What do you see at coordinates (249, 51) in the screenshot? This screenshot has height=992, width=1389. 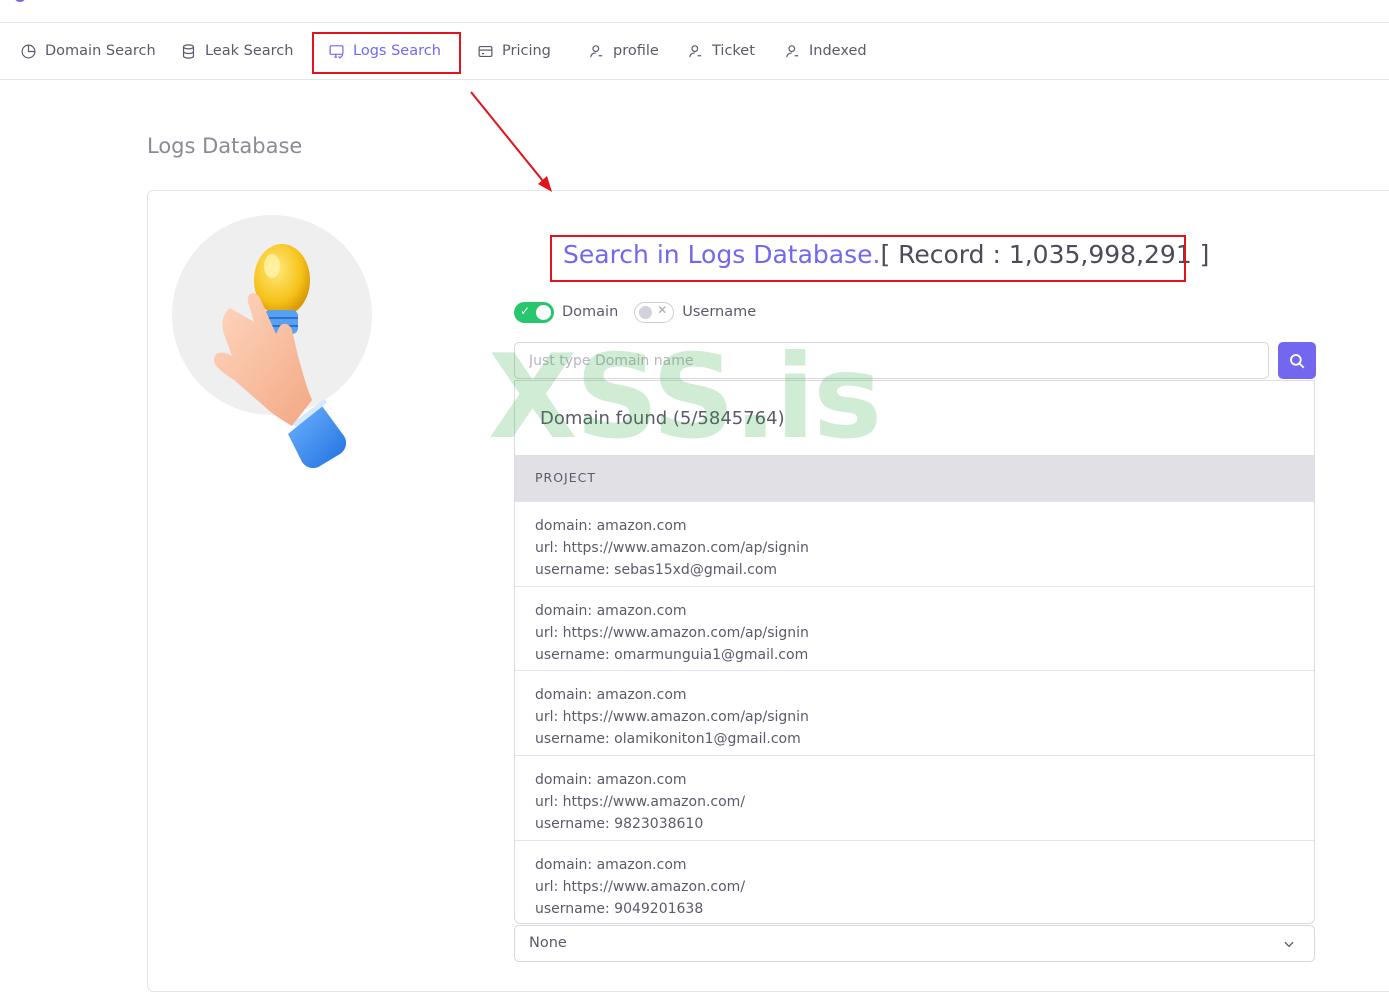 I see `nav-label-leak-search: Leak Search` at bounding box center [249, 51].